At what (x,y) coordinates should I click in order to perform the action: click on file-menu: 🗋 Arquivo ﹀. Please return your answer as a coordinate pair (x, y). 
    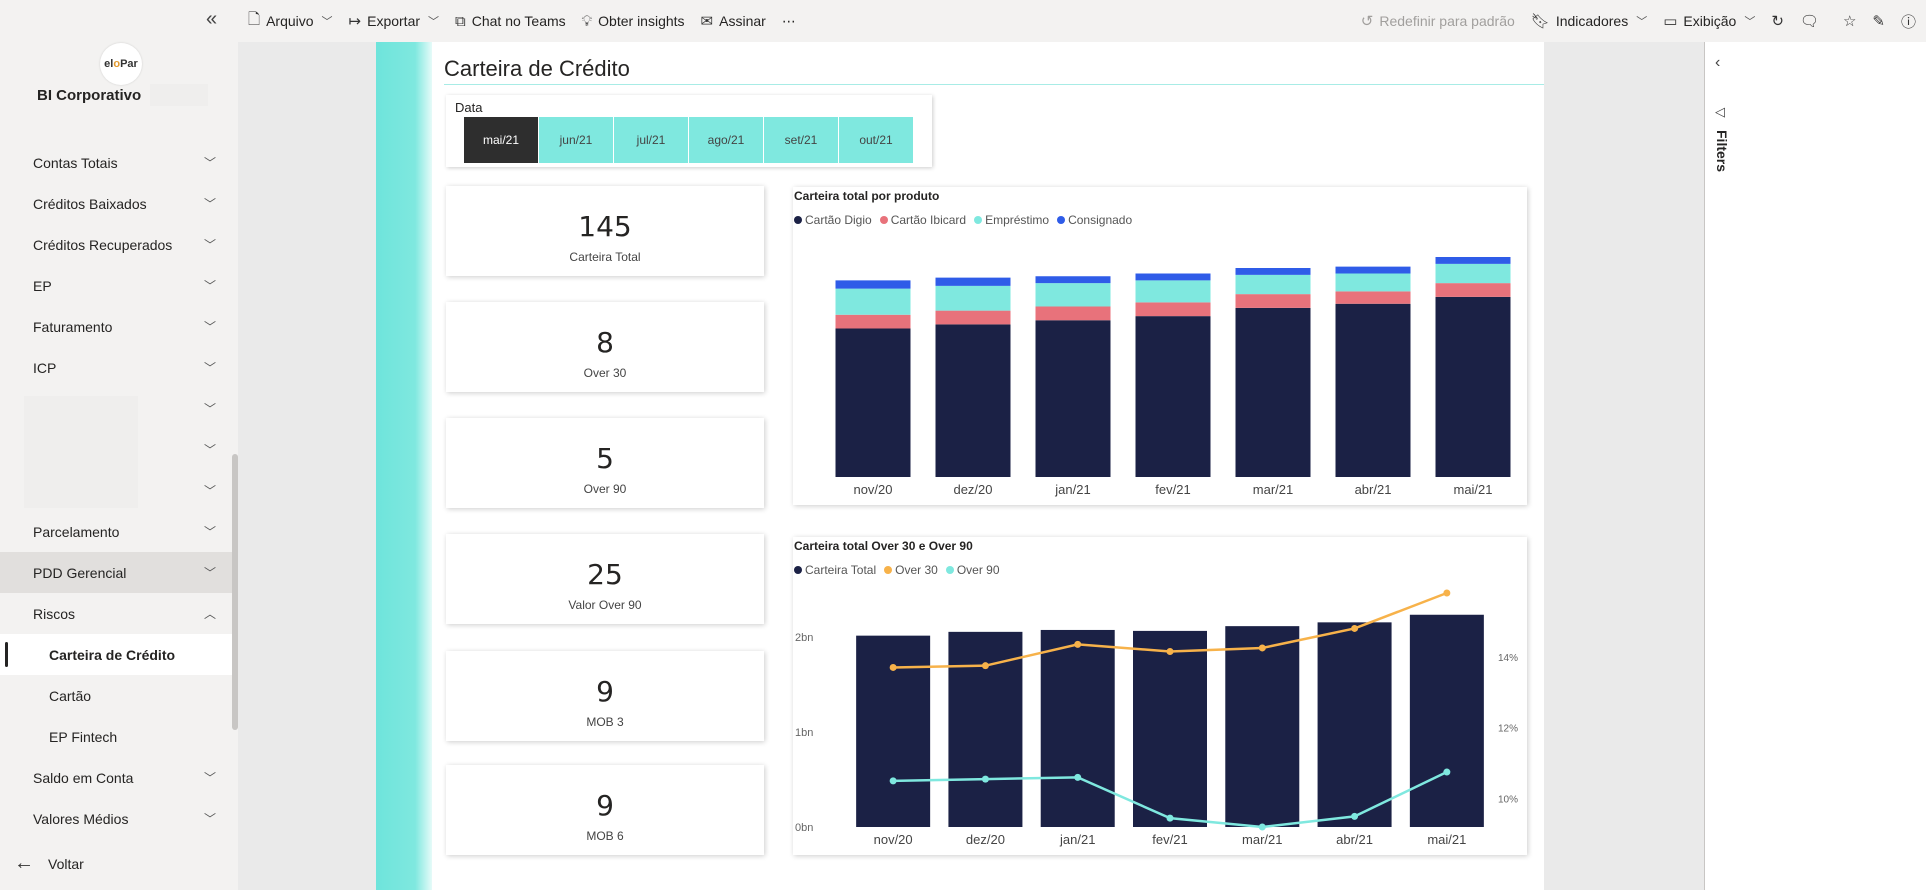
    Looking at the image, I should click on (290, 21).